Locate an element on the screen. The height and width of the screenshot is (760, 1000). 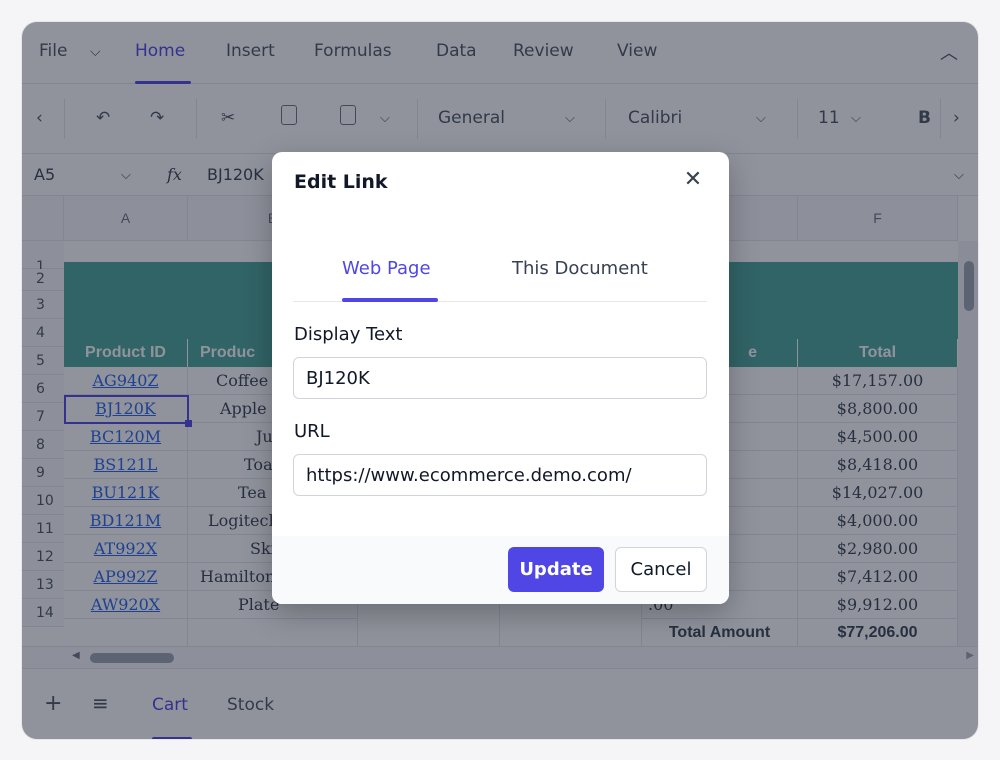
tab-web-page: Web Page is located at coordinates (386, 268).